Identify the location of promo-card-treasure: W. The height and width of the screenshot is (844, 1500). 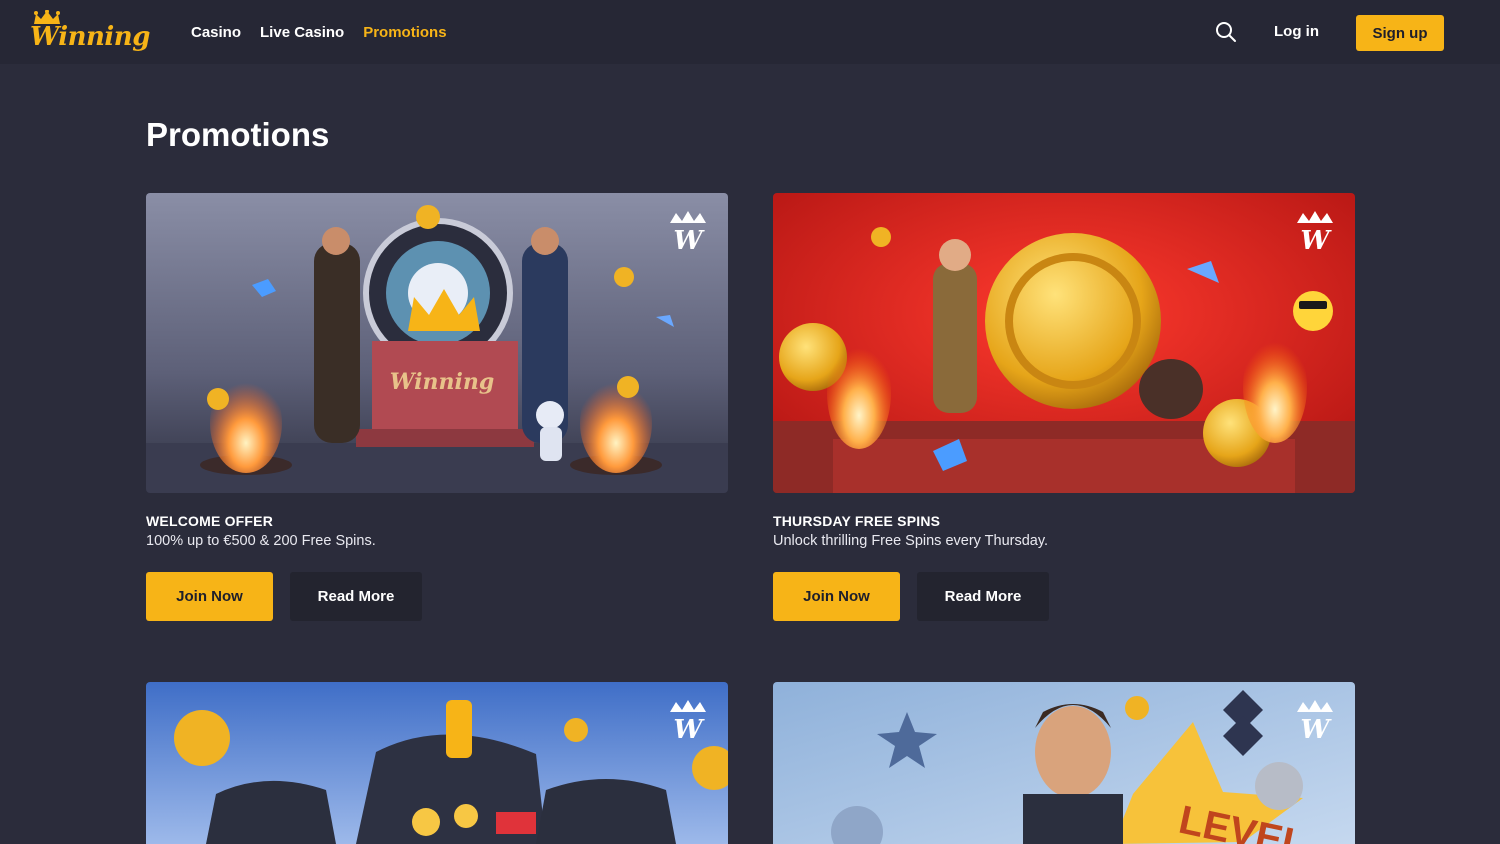
(437, 763).